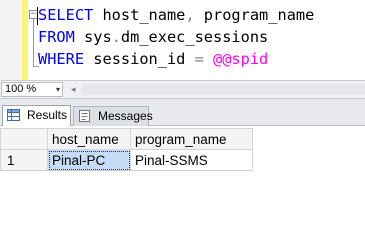  Describe the element at coordinates (139, 15) in the screenshot. I see `column-host-name: host_name` at that location.